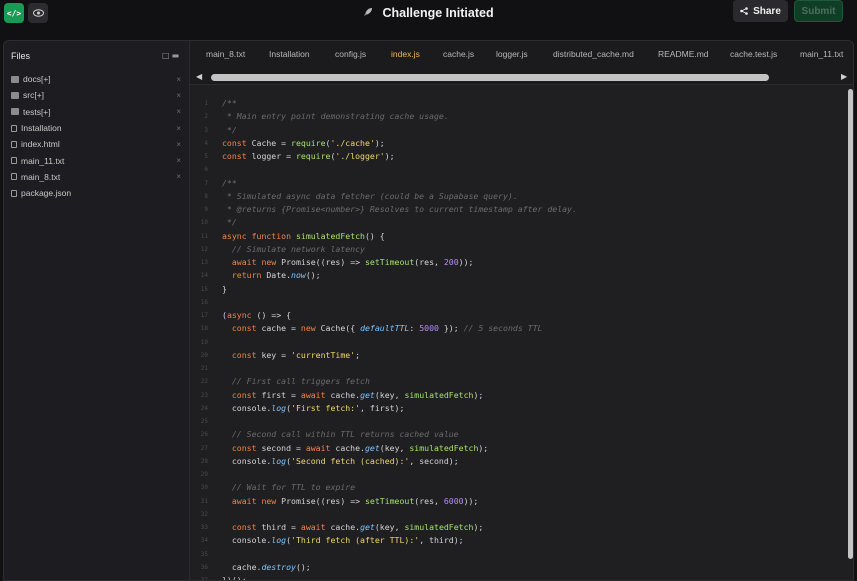  I want to click on file-tree-label: package.json, so click(46, 193).